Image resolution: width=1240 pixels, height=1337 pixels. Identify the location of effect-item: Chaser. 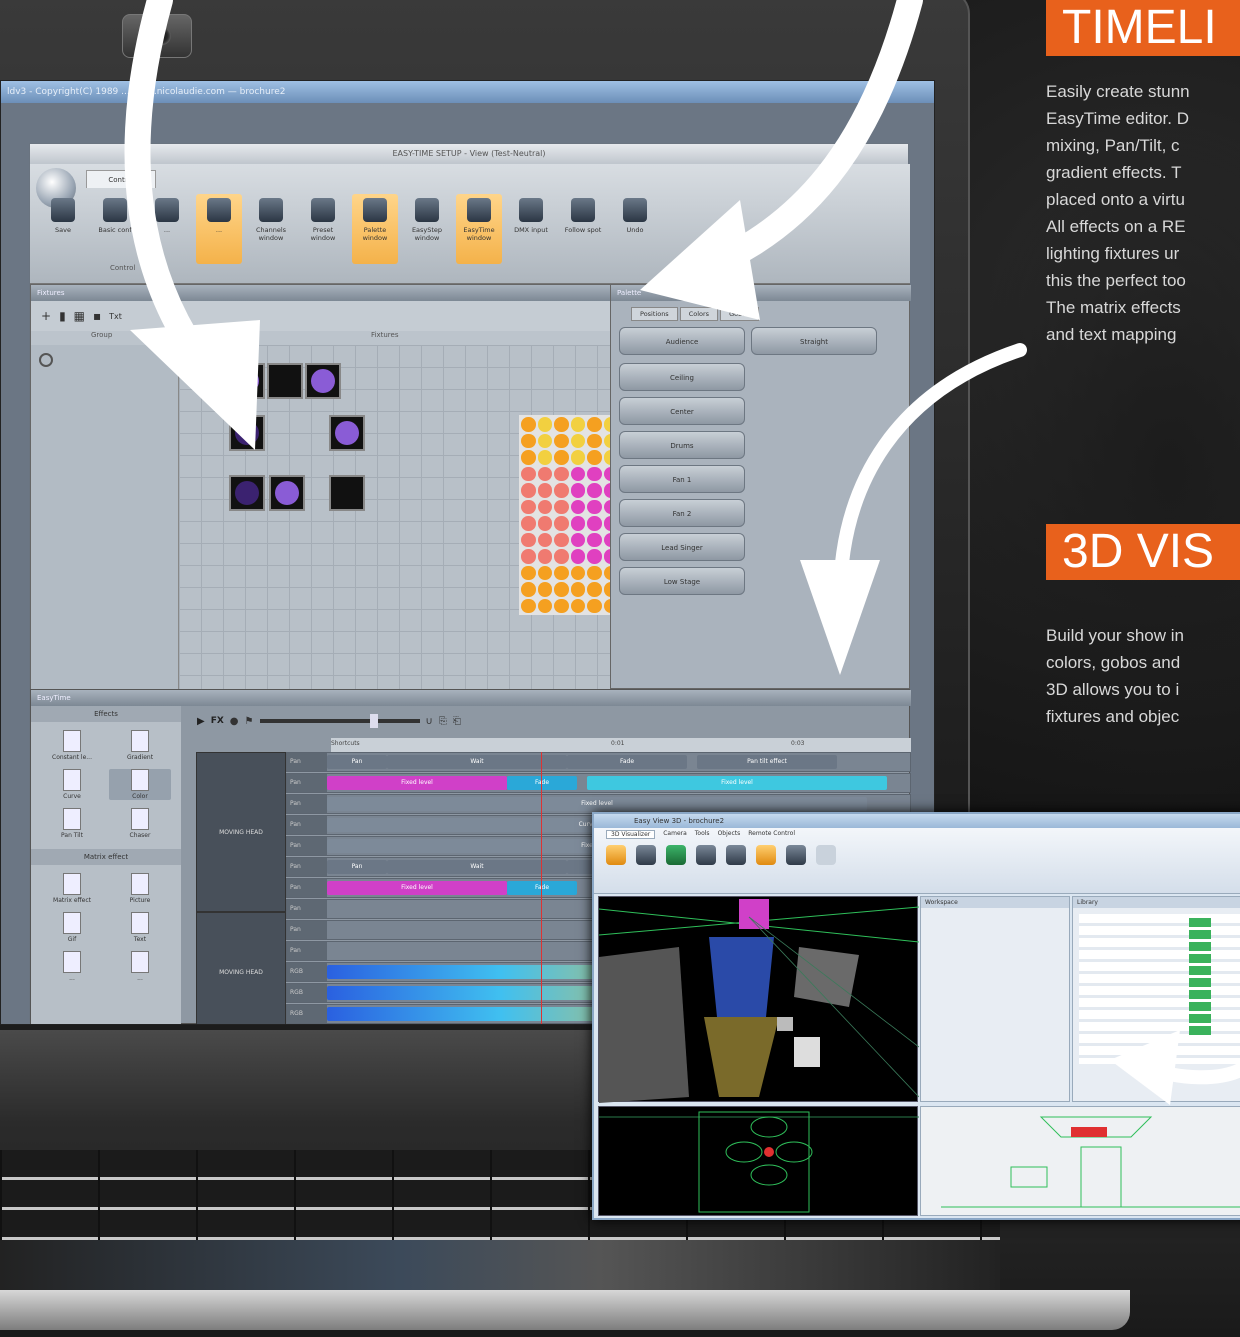
(140, 823).